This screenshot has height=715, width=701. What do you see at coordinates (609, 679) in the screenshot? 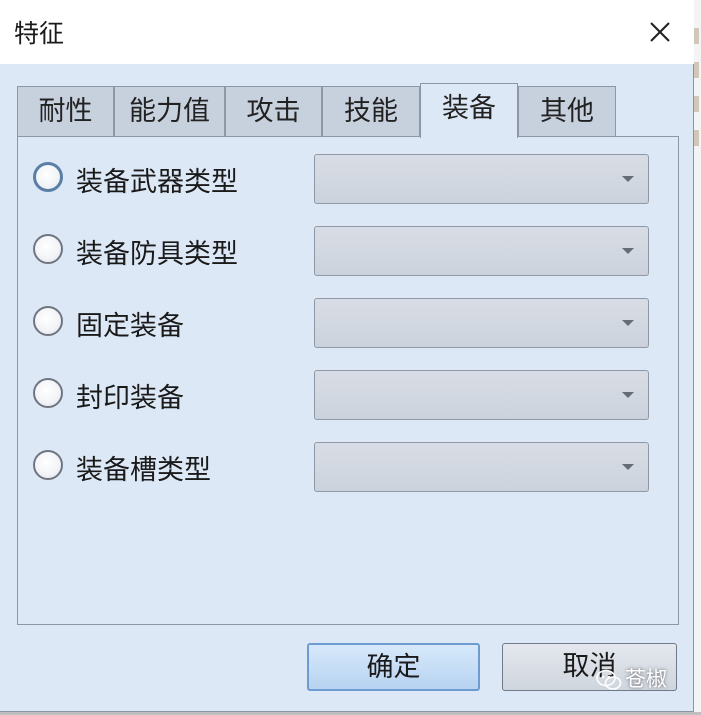
I see `wechat-icon` at bounding box center [609, 679].